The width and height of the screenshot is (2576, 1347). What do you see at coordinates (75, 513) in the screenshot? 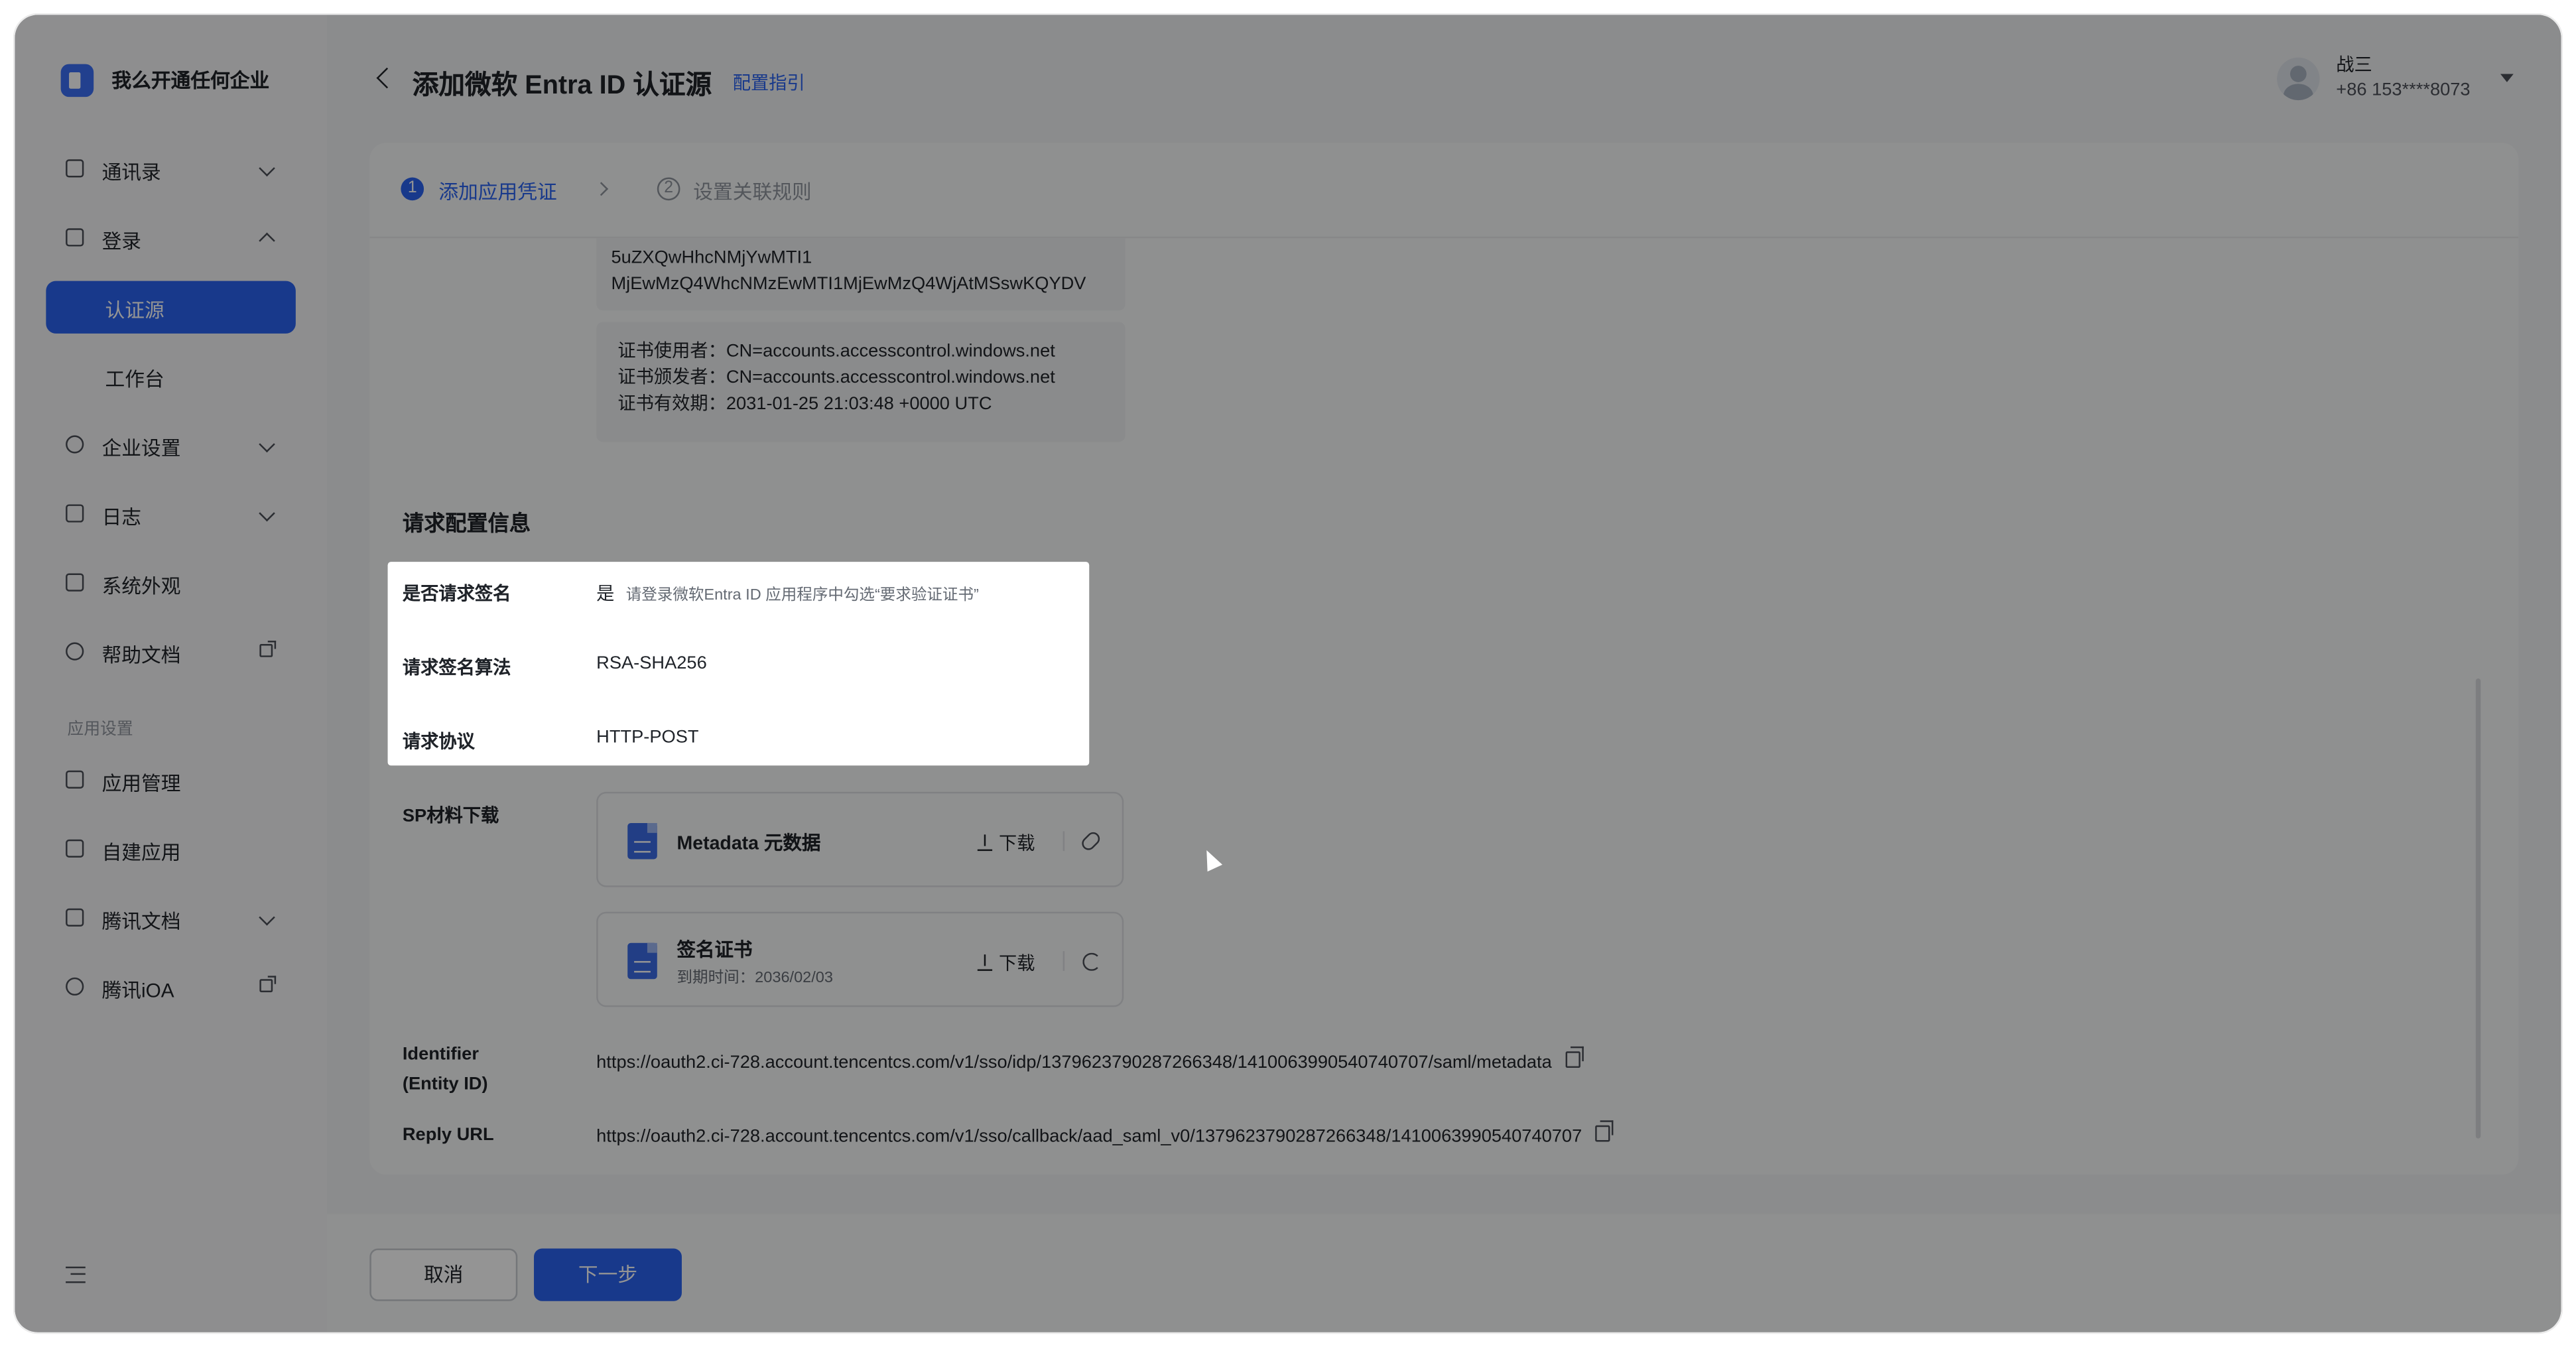
I see `log-icon` at bounding box center [75, 513].